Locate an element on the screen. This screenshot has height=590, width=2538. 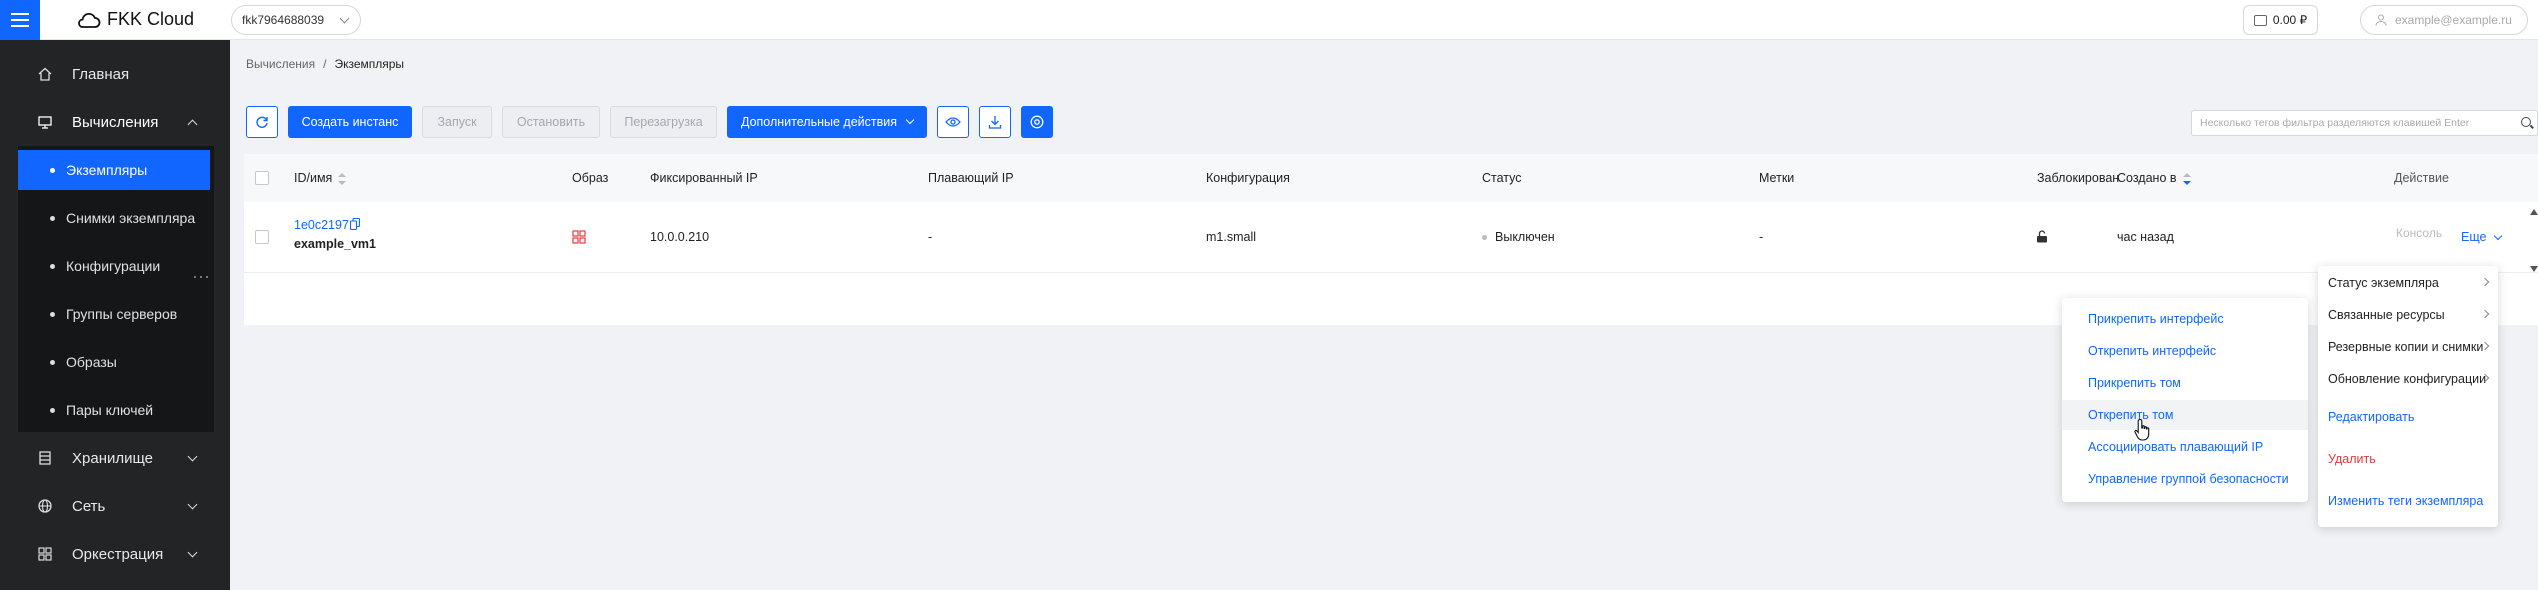
sidebar-item-label: Вычисления is located at coordinates (115, 122).